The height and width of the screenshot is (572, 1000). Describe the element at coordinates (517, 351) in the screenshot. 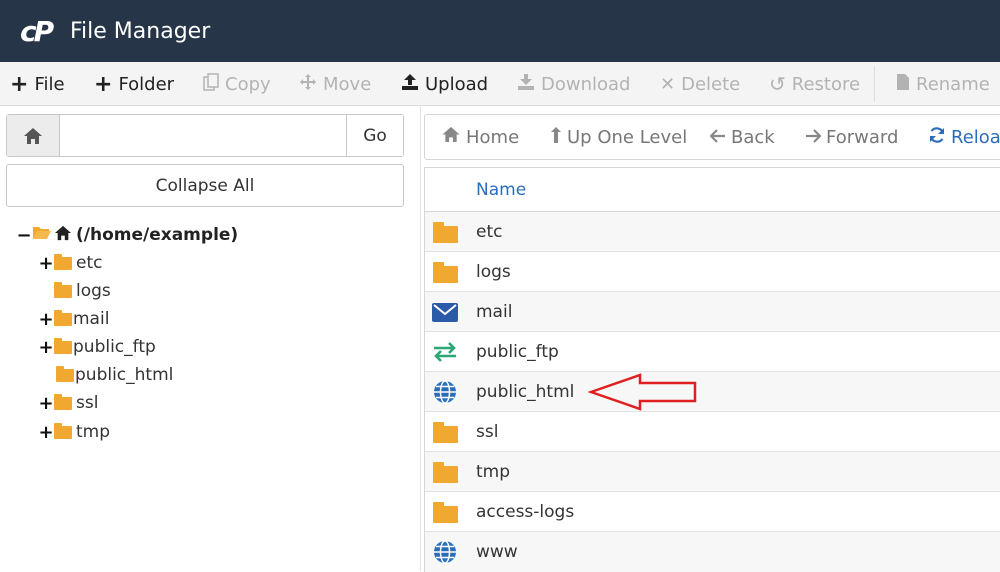

I see `file-name: public_ftp` at that location.